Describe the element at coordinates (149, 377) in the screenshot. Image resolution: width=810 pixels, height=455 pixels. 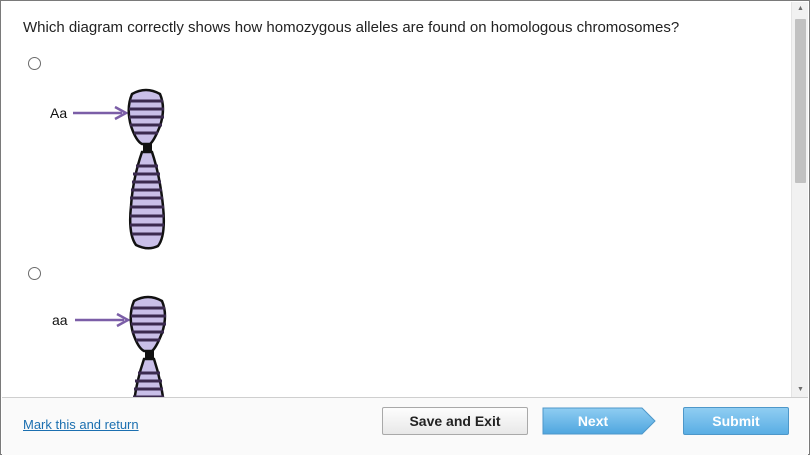
I see `chromosome-bottom-arm` at that location.